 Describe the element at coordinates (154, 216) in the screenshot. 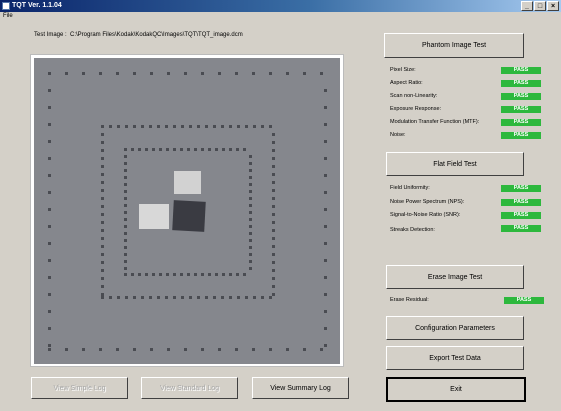

I see `light-patch-left` at that location.